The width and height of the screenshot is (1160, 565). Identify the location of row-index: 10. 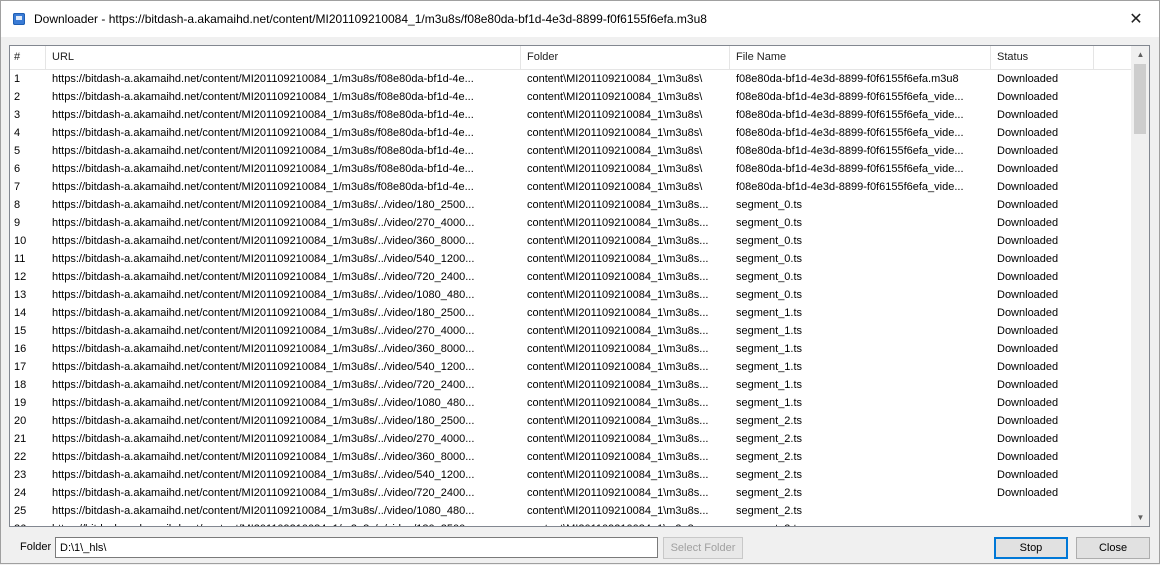
(20, 241).